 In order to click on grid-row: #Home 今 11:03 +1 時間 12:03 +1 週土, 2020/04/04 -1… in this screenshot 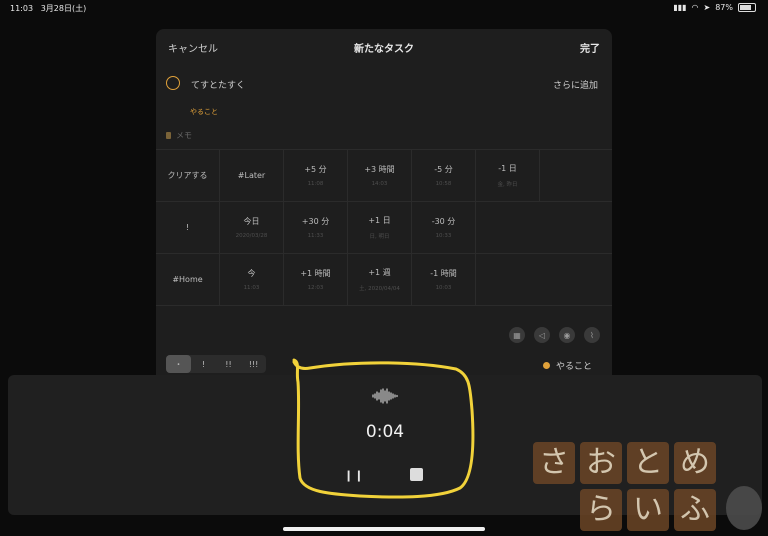, I will do `click(384, 280)`.